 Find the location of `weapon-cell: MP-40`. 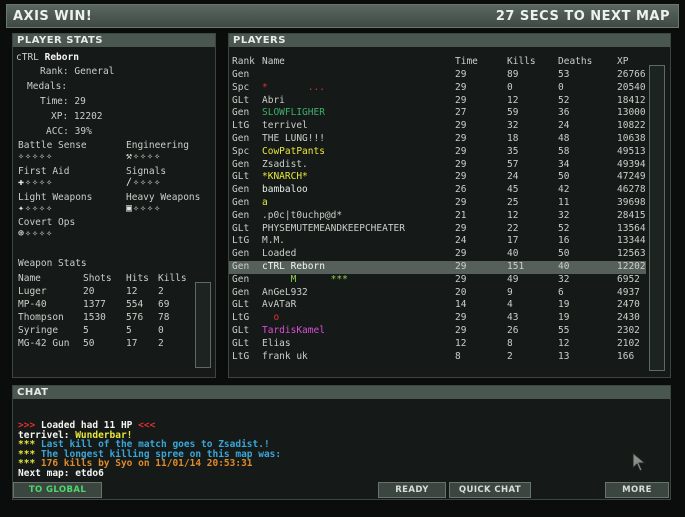

weapon-cell: MP-40 is located at coordinates (32, 304).